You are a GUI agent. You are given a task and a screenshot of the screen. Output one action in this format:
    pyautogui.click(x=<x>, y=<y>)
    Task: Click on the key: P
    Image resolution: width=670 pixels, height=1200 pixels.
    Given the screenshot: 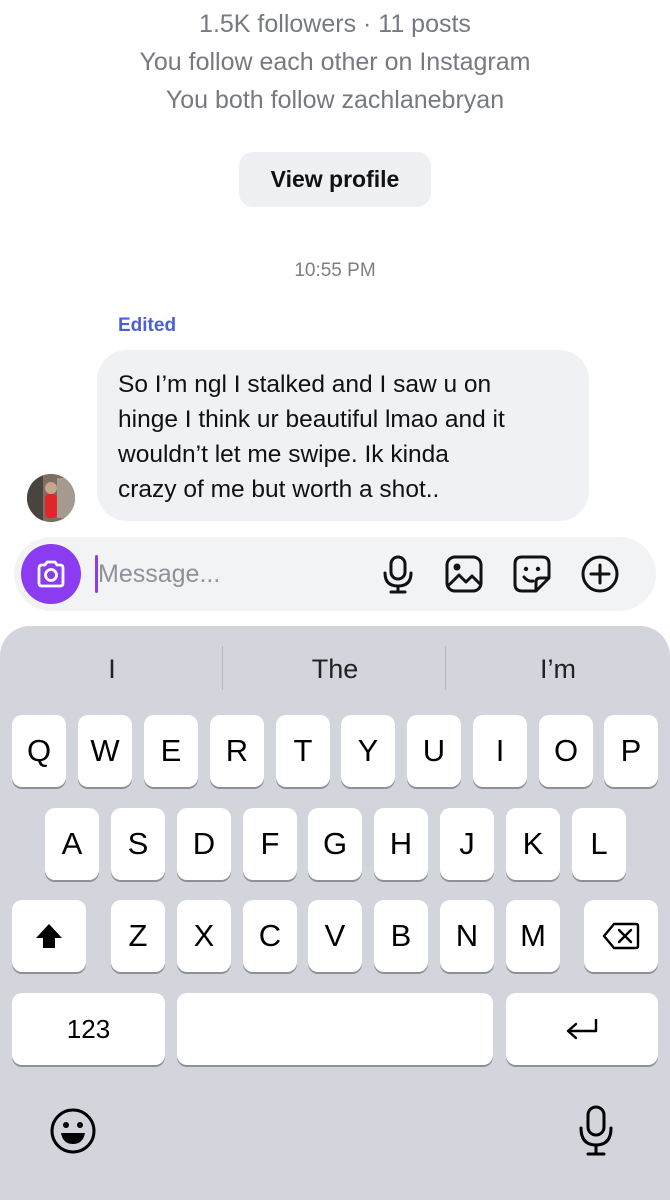 What is the action you would take?
    pyautogui.click(x=631, y=751)
    